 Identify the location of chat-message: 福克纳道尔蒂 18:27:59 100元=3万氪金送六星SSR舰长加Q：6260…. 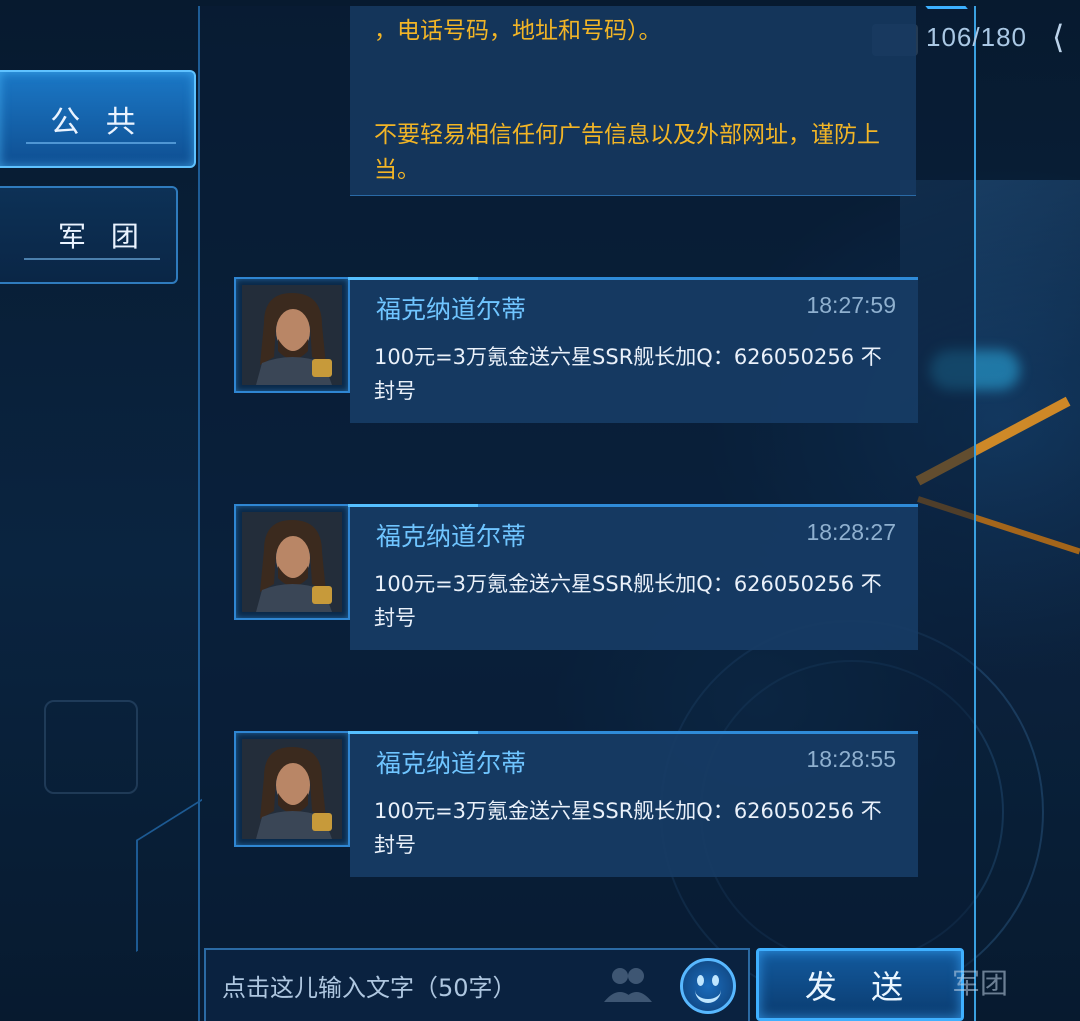
(576, 350).